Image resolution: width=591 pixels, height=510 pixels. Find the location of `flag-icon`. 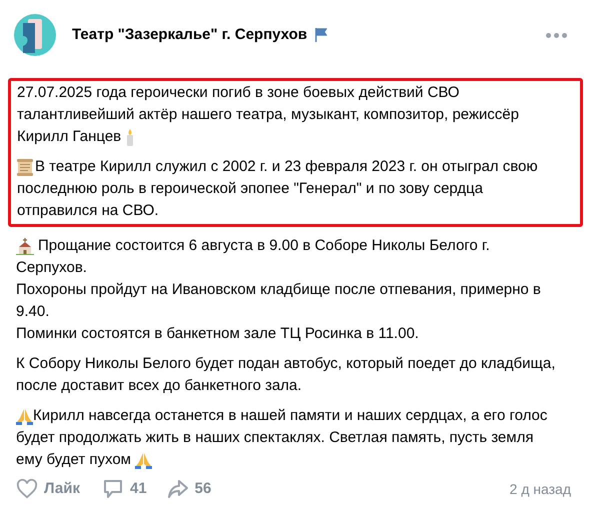

flag-icon is located at coordinates (321, 35).